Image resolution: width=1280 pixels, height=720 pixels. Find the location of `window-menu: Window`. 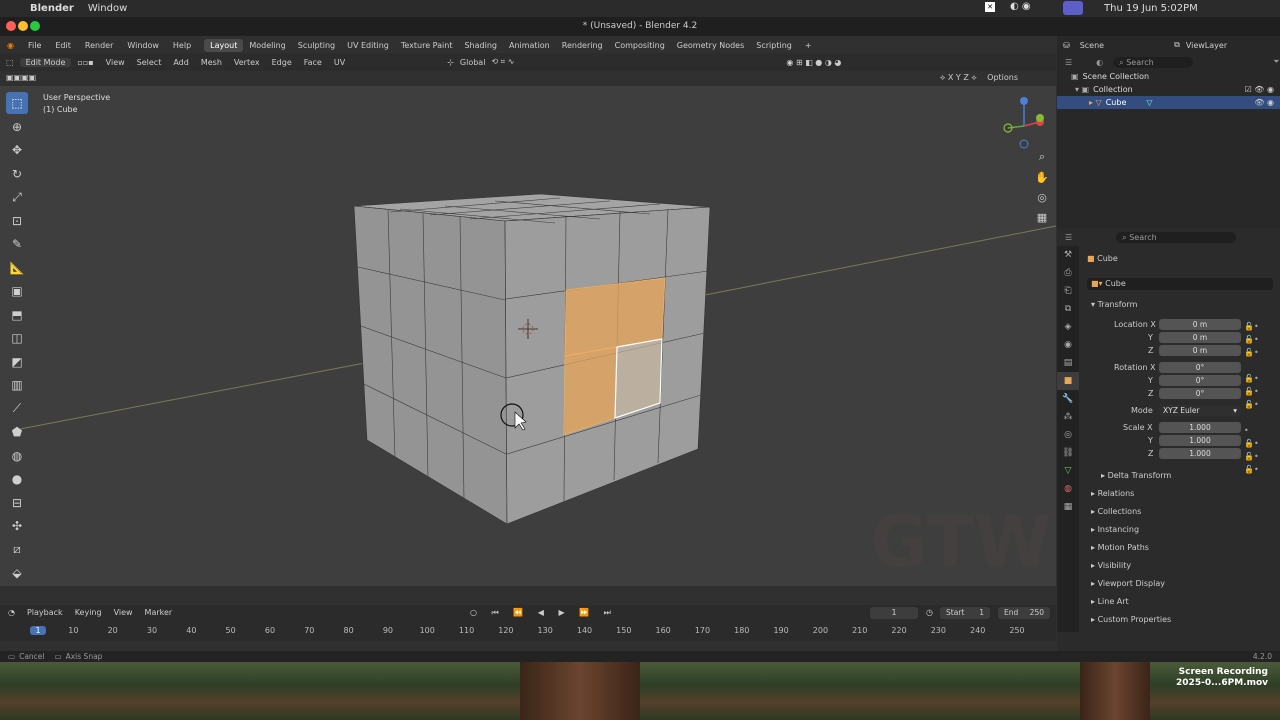

window-menu: Window is located at coordinates (107, 8).